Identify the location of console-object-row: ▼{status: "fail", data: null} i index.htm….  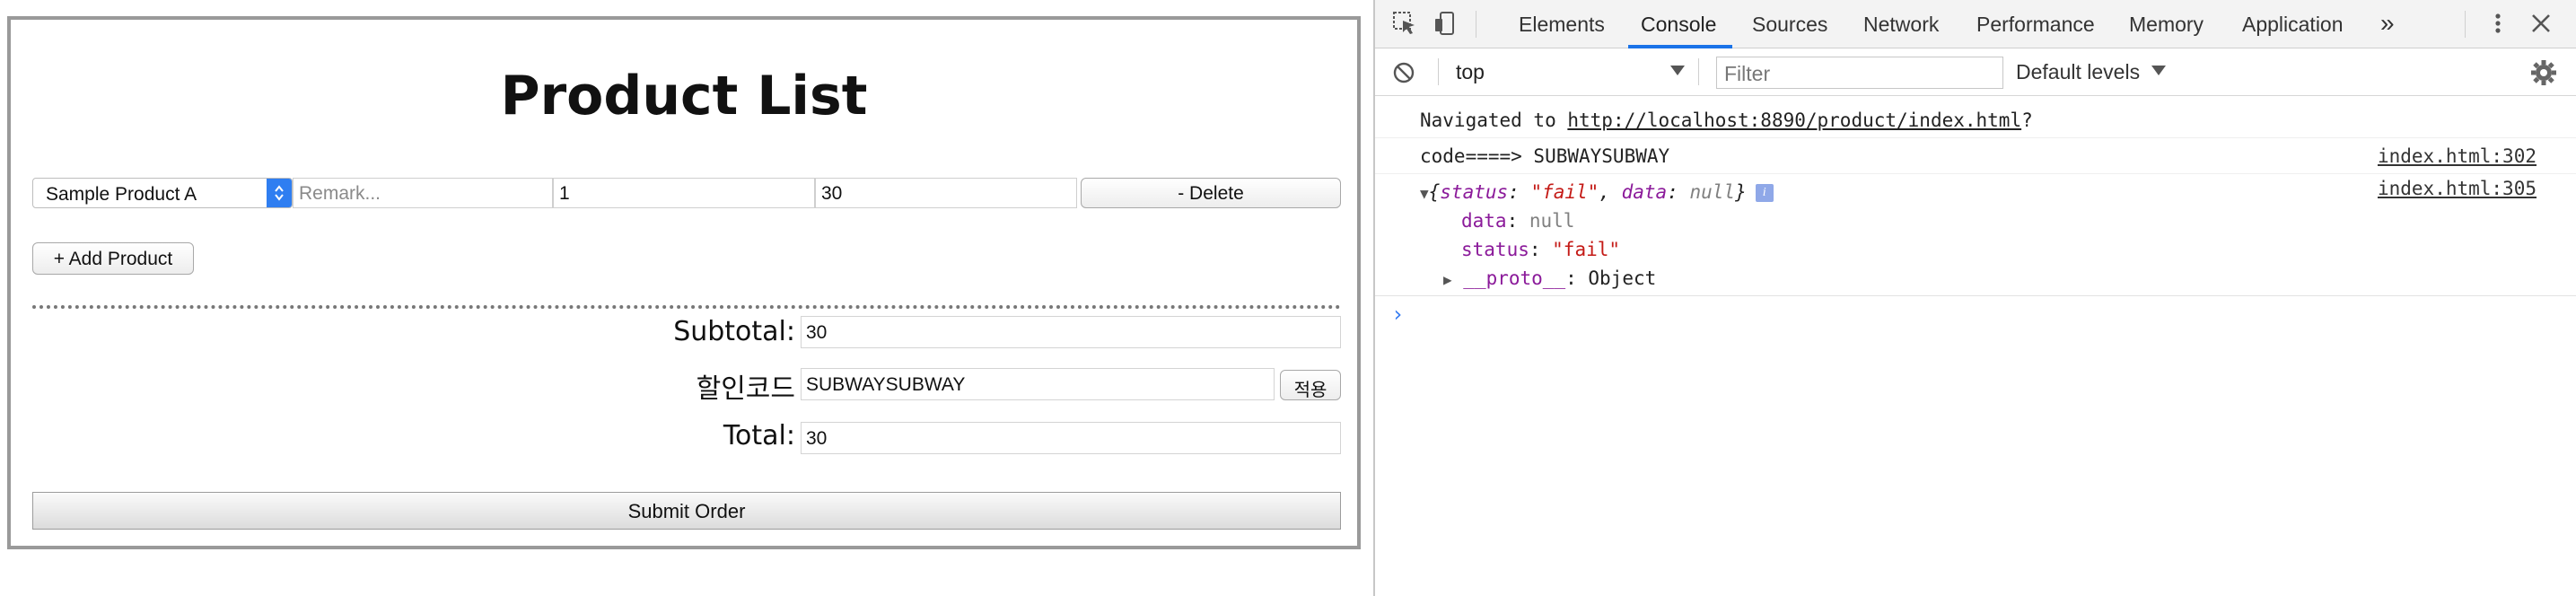
(1975, 235).